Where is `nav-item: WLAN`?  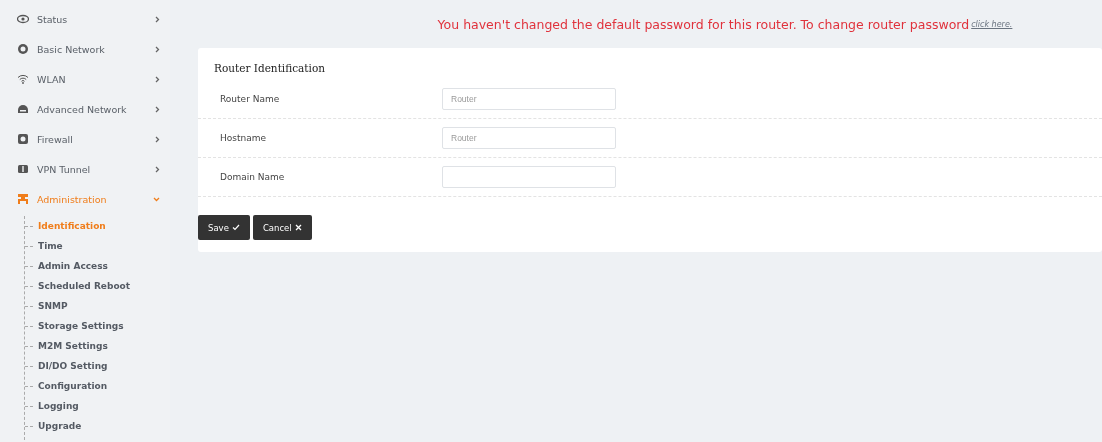 nav-item: WLAN is located at coordinates (85, 79).